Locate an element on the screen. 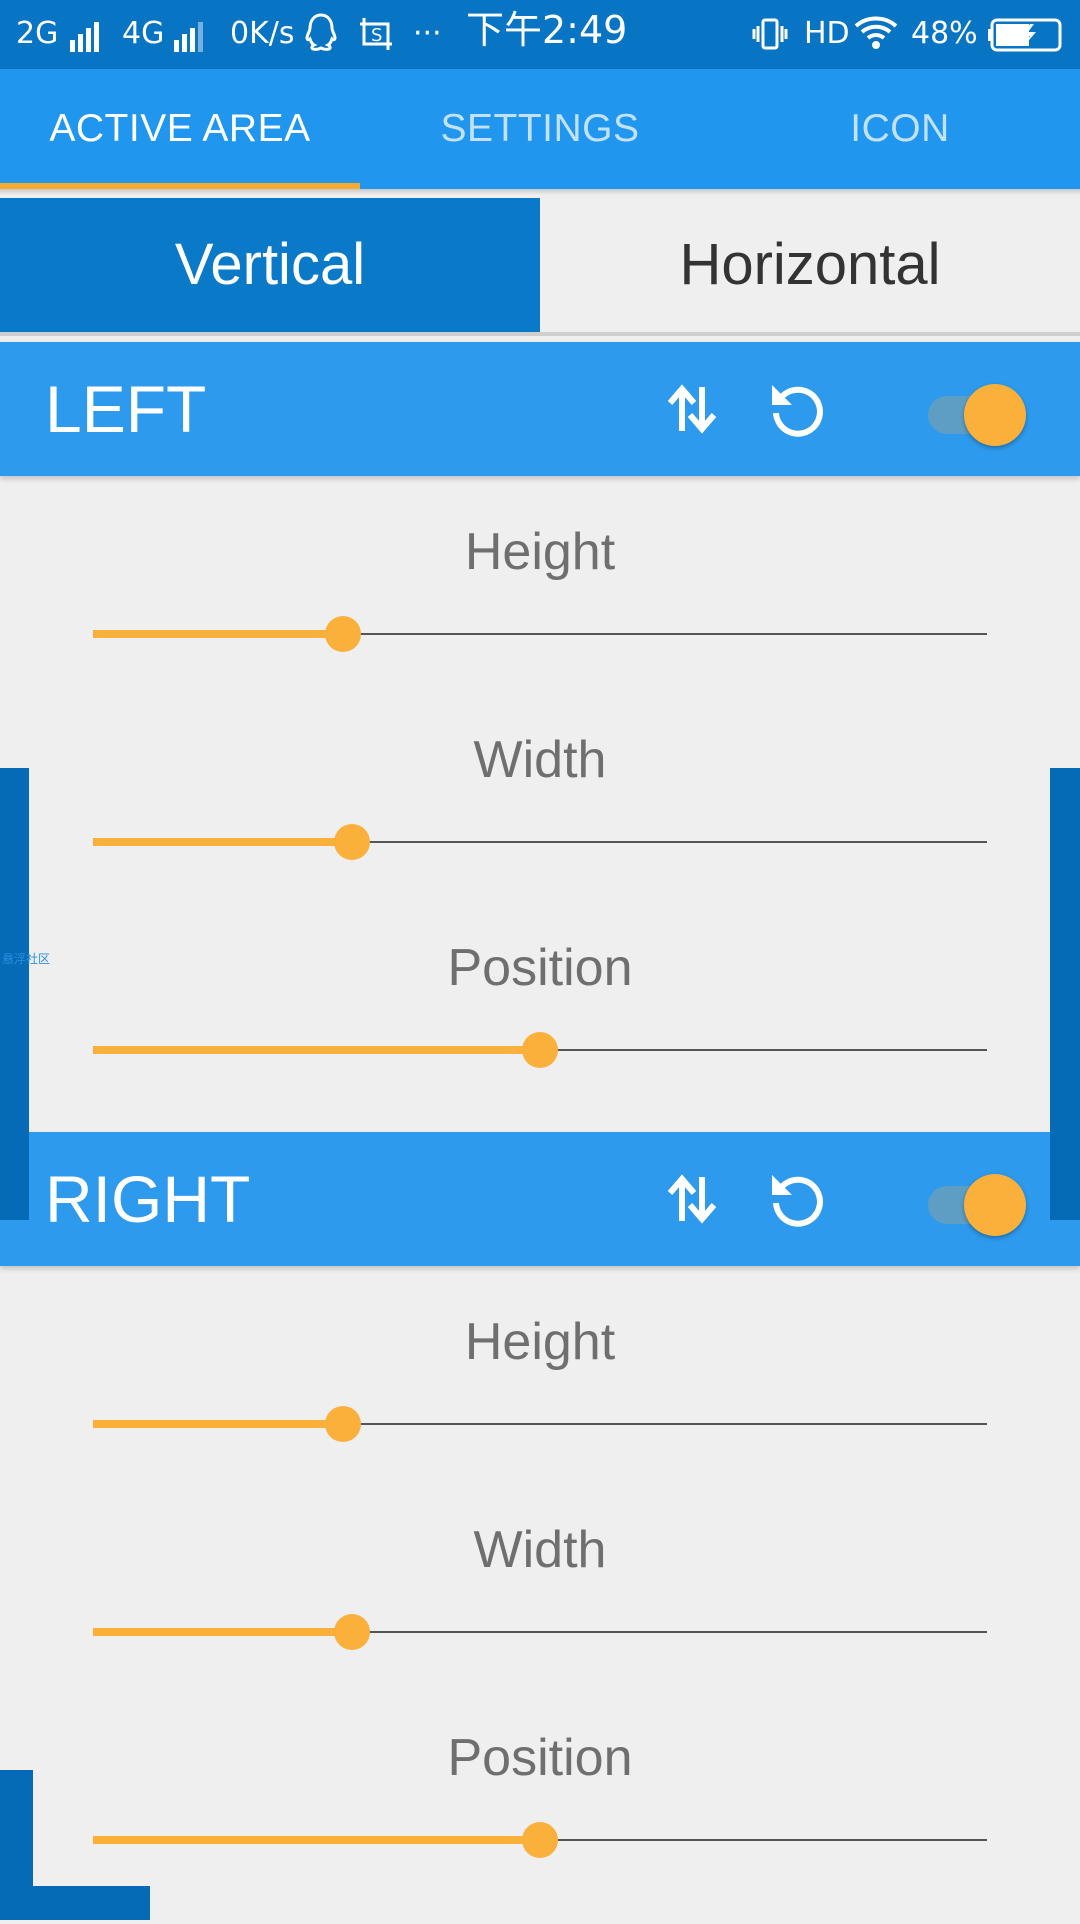 Image resolution: width=1080 pixels, height=1924 pixels. tab-active-area-label: ACTIVE AREA is located at coordinates (180, 128).